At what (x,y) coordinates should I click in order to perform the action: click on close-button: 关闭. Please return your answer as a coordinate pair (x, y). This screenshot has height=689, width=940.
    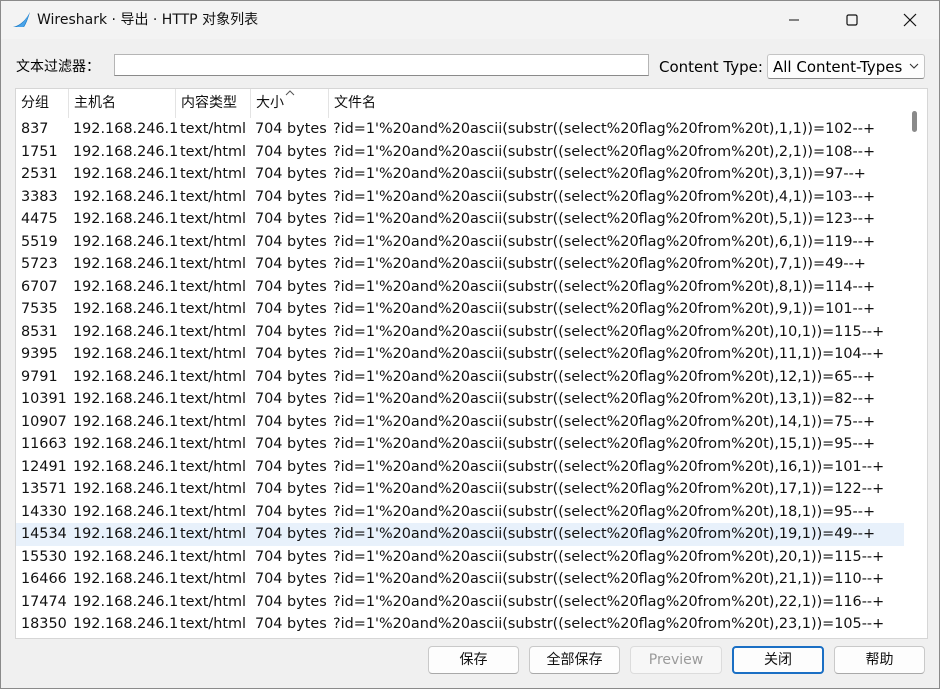
    Looking at the image, I should click on (778, 660).